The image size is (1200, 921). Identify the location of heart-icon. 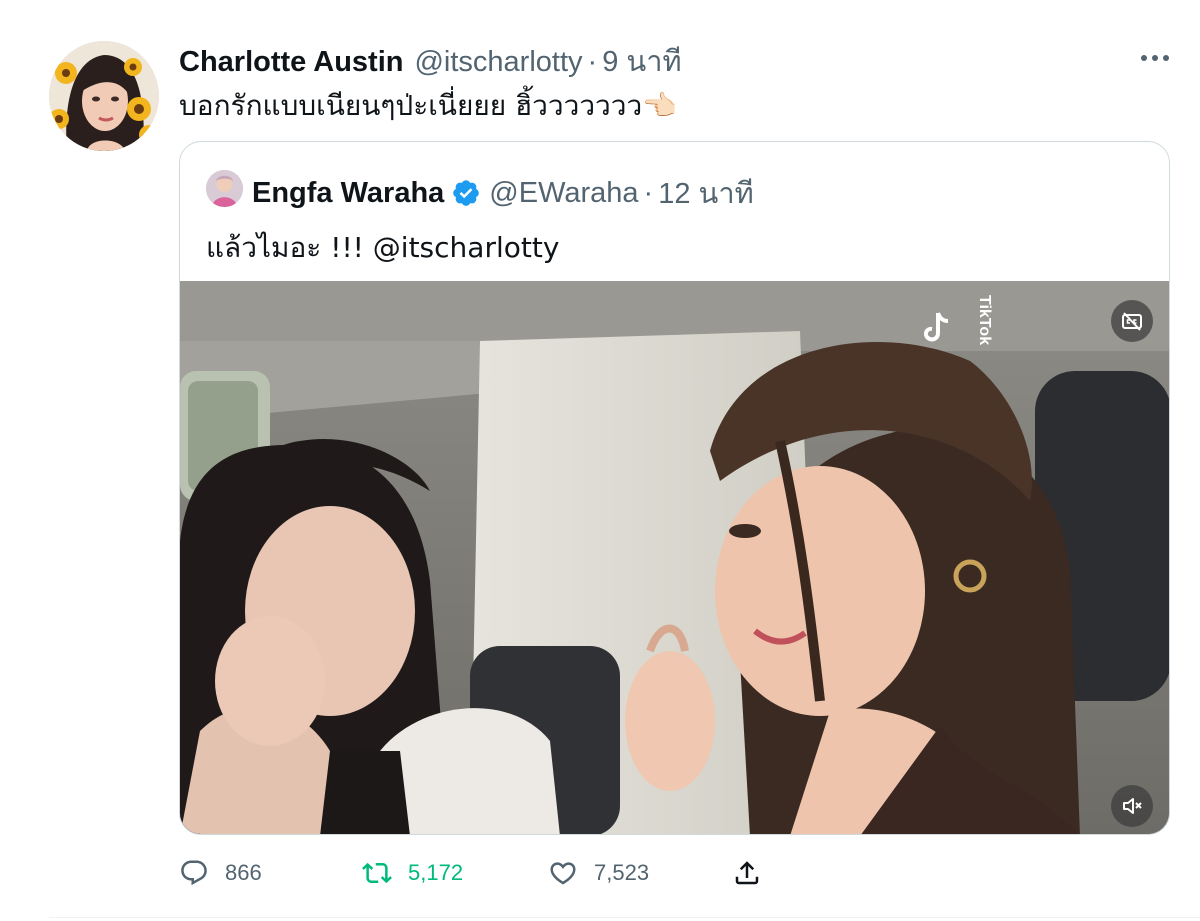
(563, 873).